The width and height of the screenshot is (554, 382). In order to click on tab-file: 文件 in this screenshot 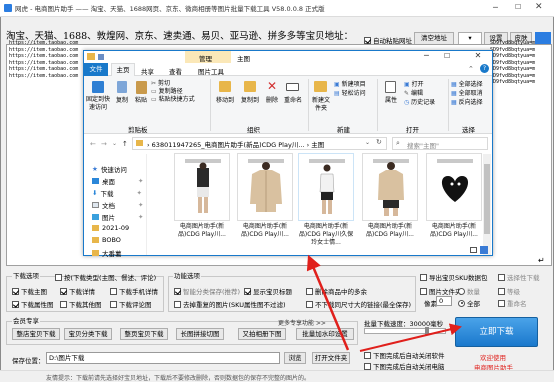, I will do `click(96, 69)`.